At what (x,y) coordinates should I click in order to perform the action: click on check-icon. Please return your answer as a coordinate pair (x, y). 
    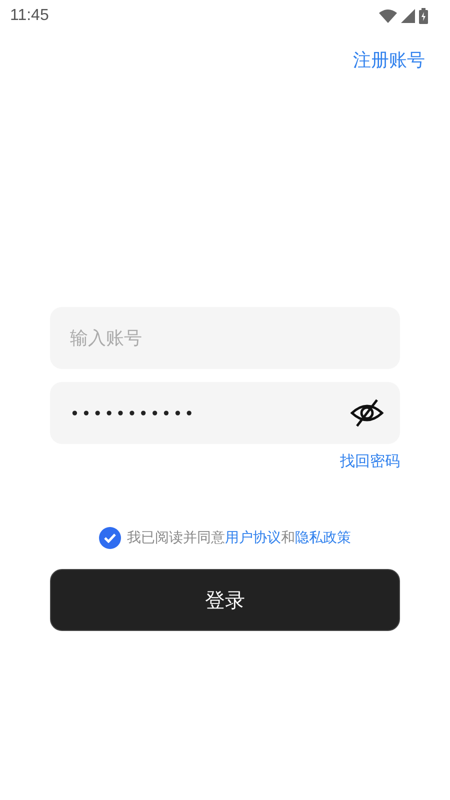
    Looking at the image, I should click on (110, 538).